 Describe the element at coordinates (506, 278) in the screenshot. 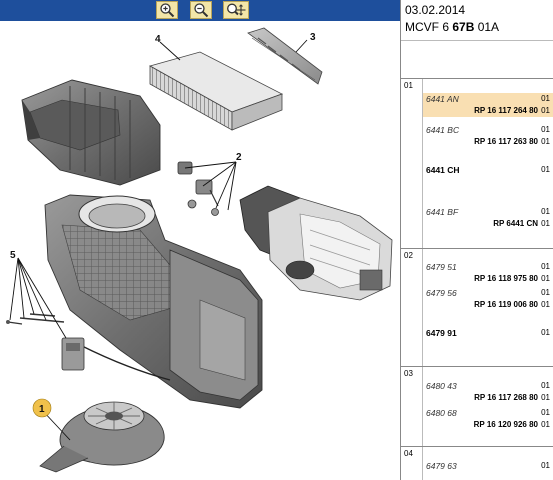

I see `part-reference: RP 16 118 975 80` at that location.